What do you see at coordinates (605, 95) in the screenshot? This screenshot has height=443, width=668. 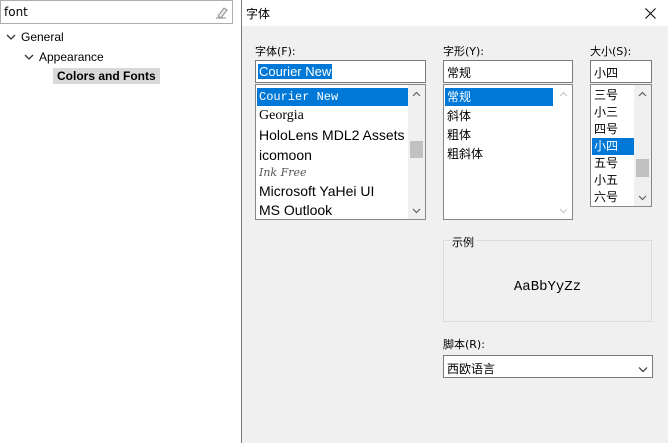 I see `size-list-item: 三号` at bounding box center [605, 95].